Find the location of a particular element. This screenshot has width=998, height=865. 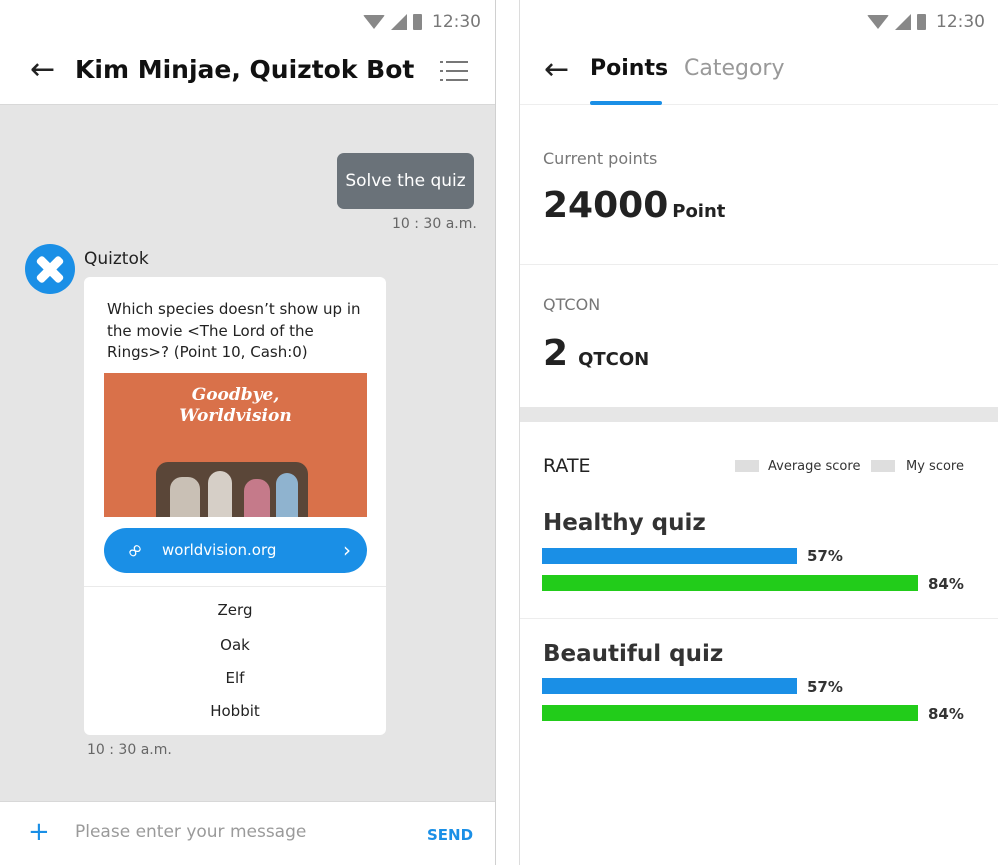

quiz-option: Hobbit is located at coordinates (235, 711).